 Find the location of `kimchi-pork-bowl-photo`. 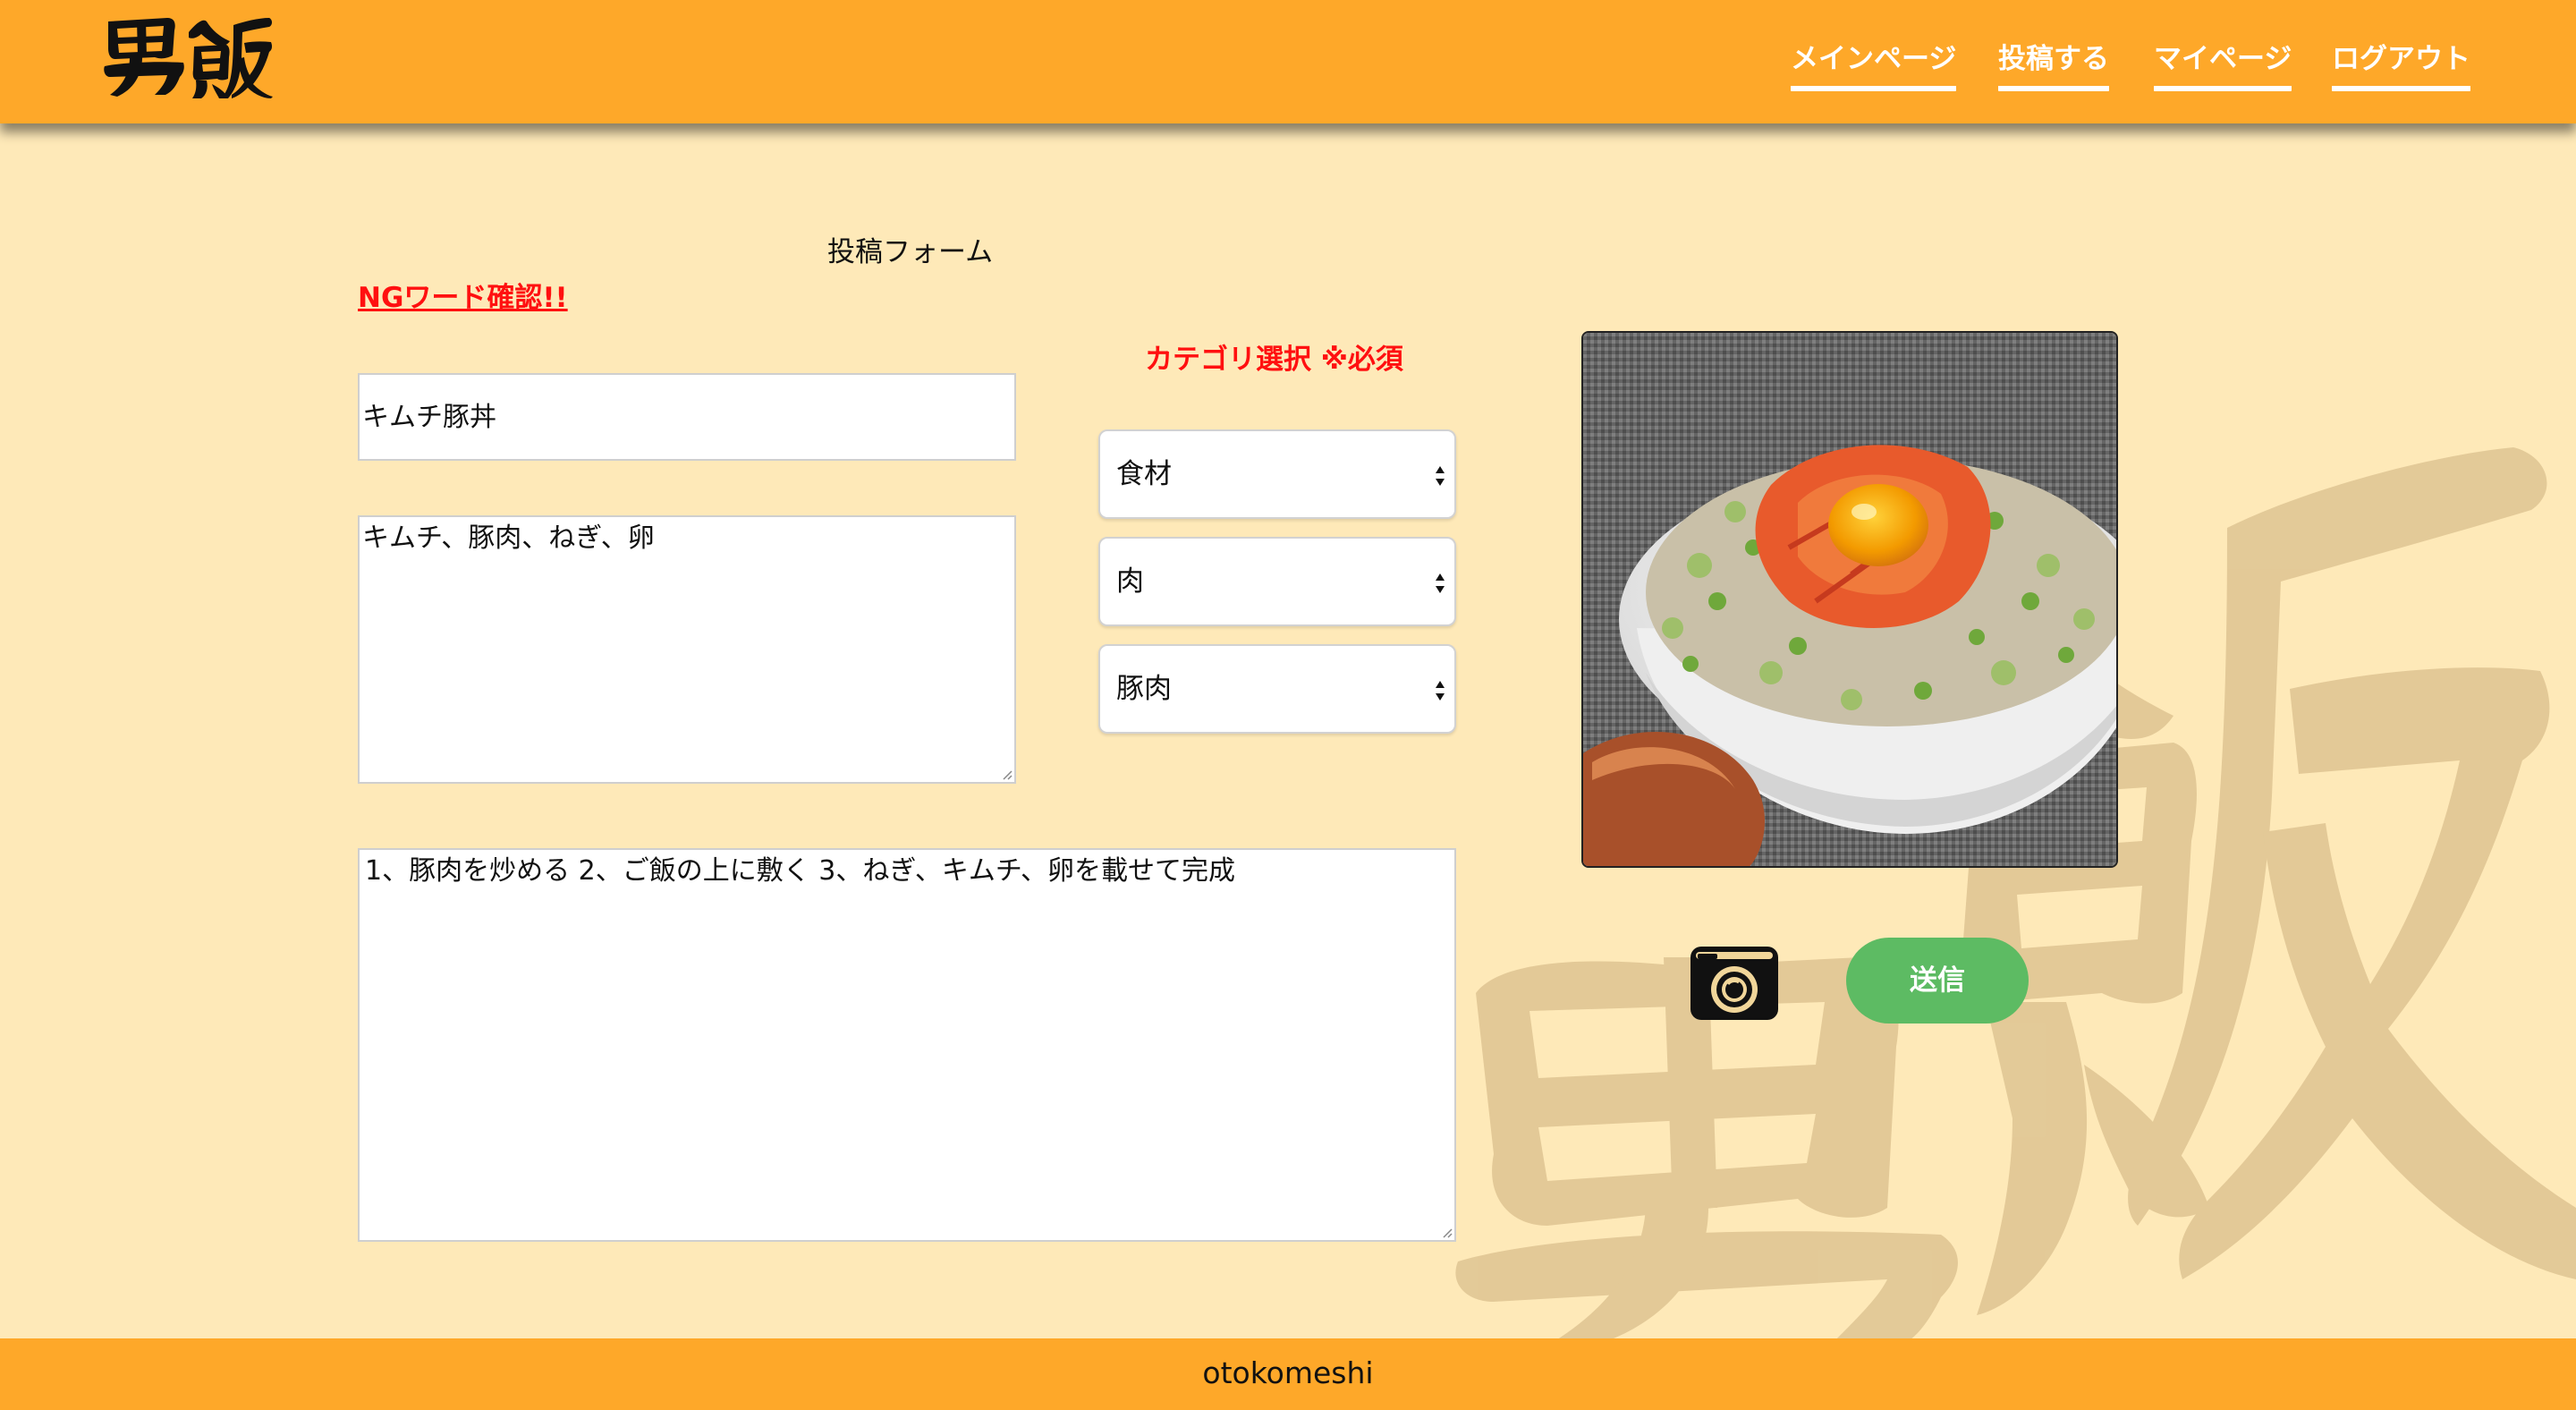

kimchi-pork-bowl-photo is located at coordinates (1849, 600).